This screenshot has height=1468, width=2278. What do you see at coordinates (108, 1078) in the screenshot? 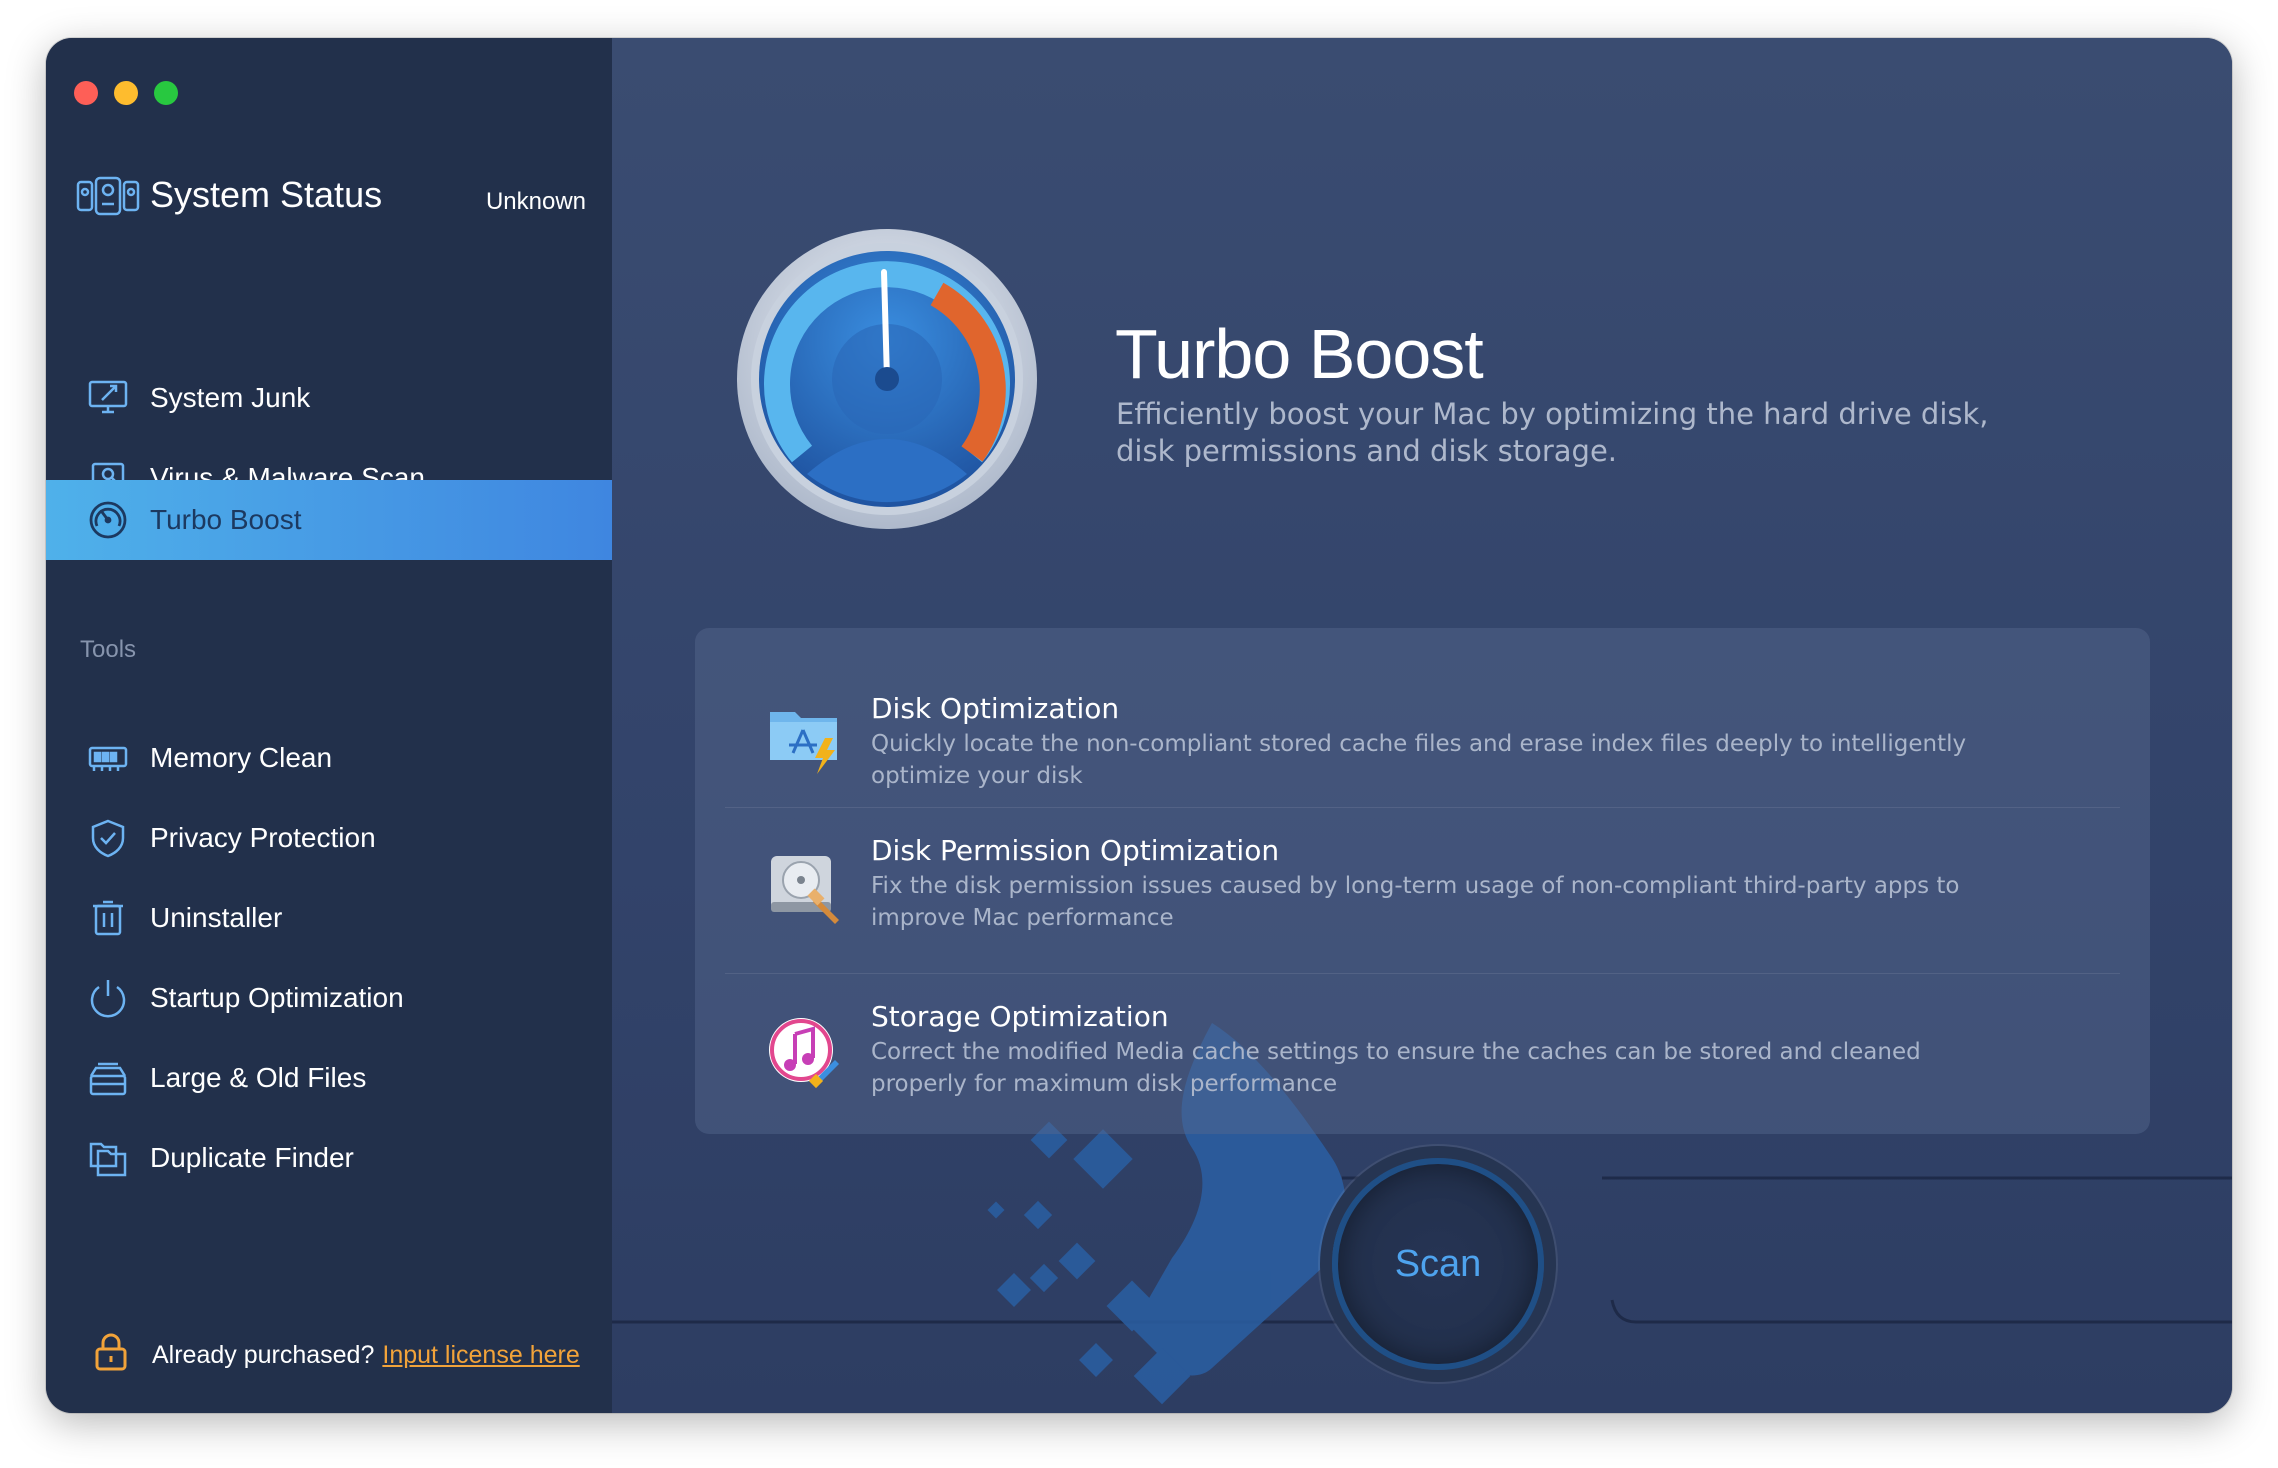
I see `file-drawer-icon` at bounding box center [108, 1078].